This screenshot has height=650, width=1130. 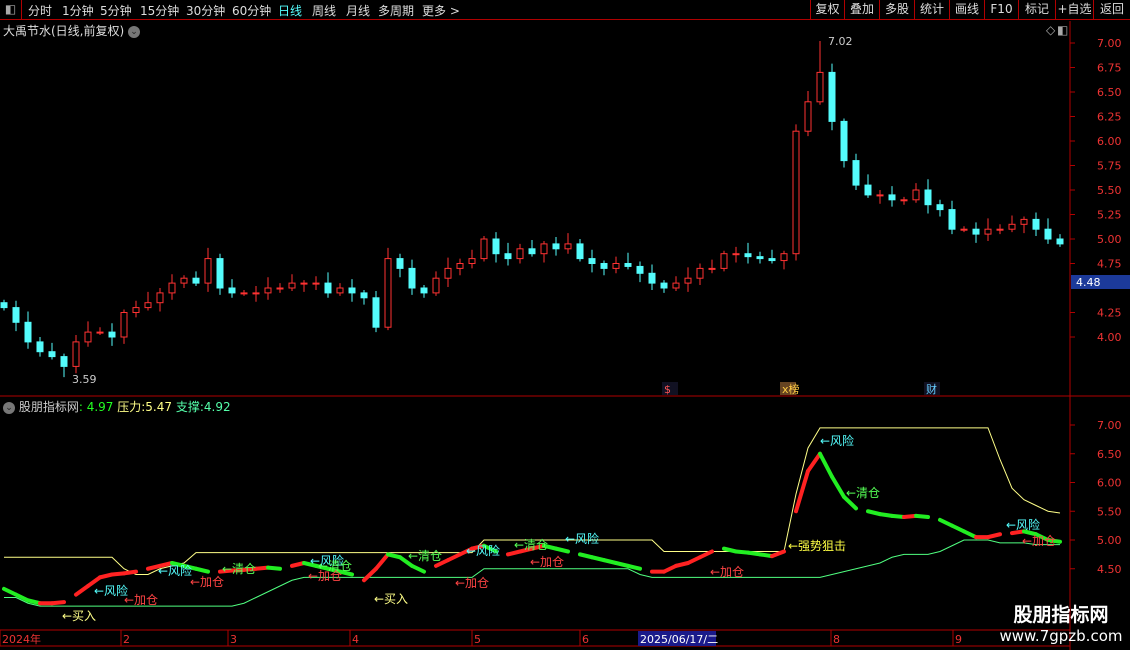 I want to click on indicator-tick-label: 6.00, so click(x=1109, y=483).